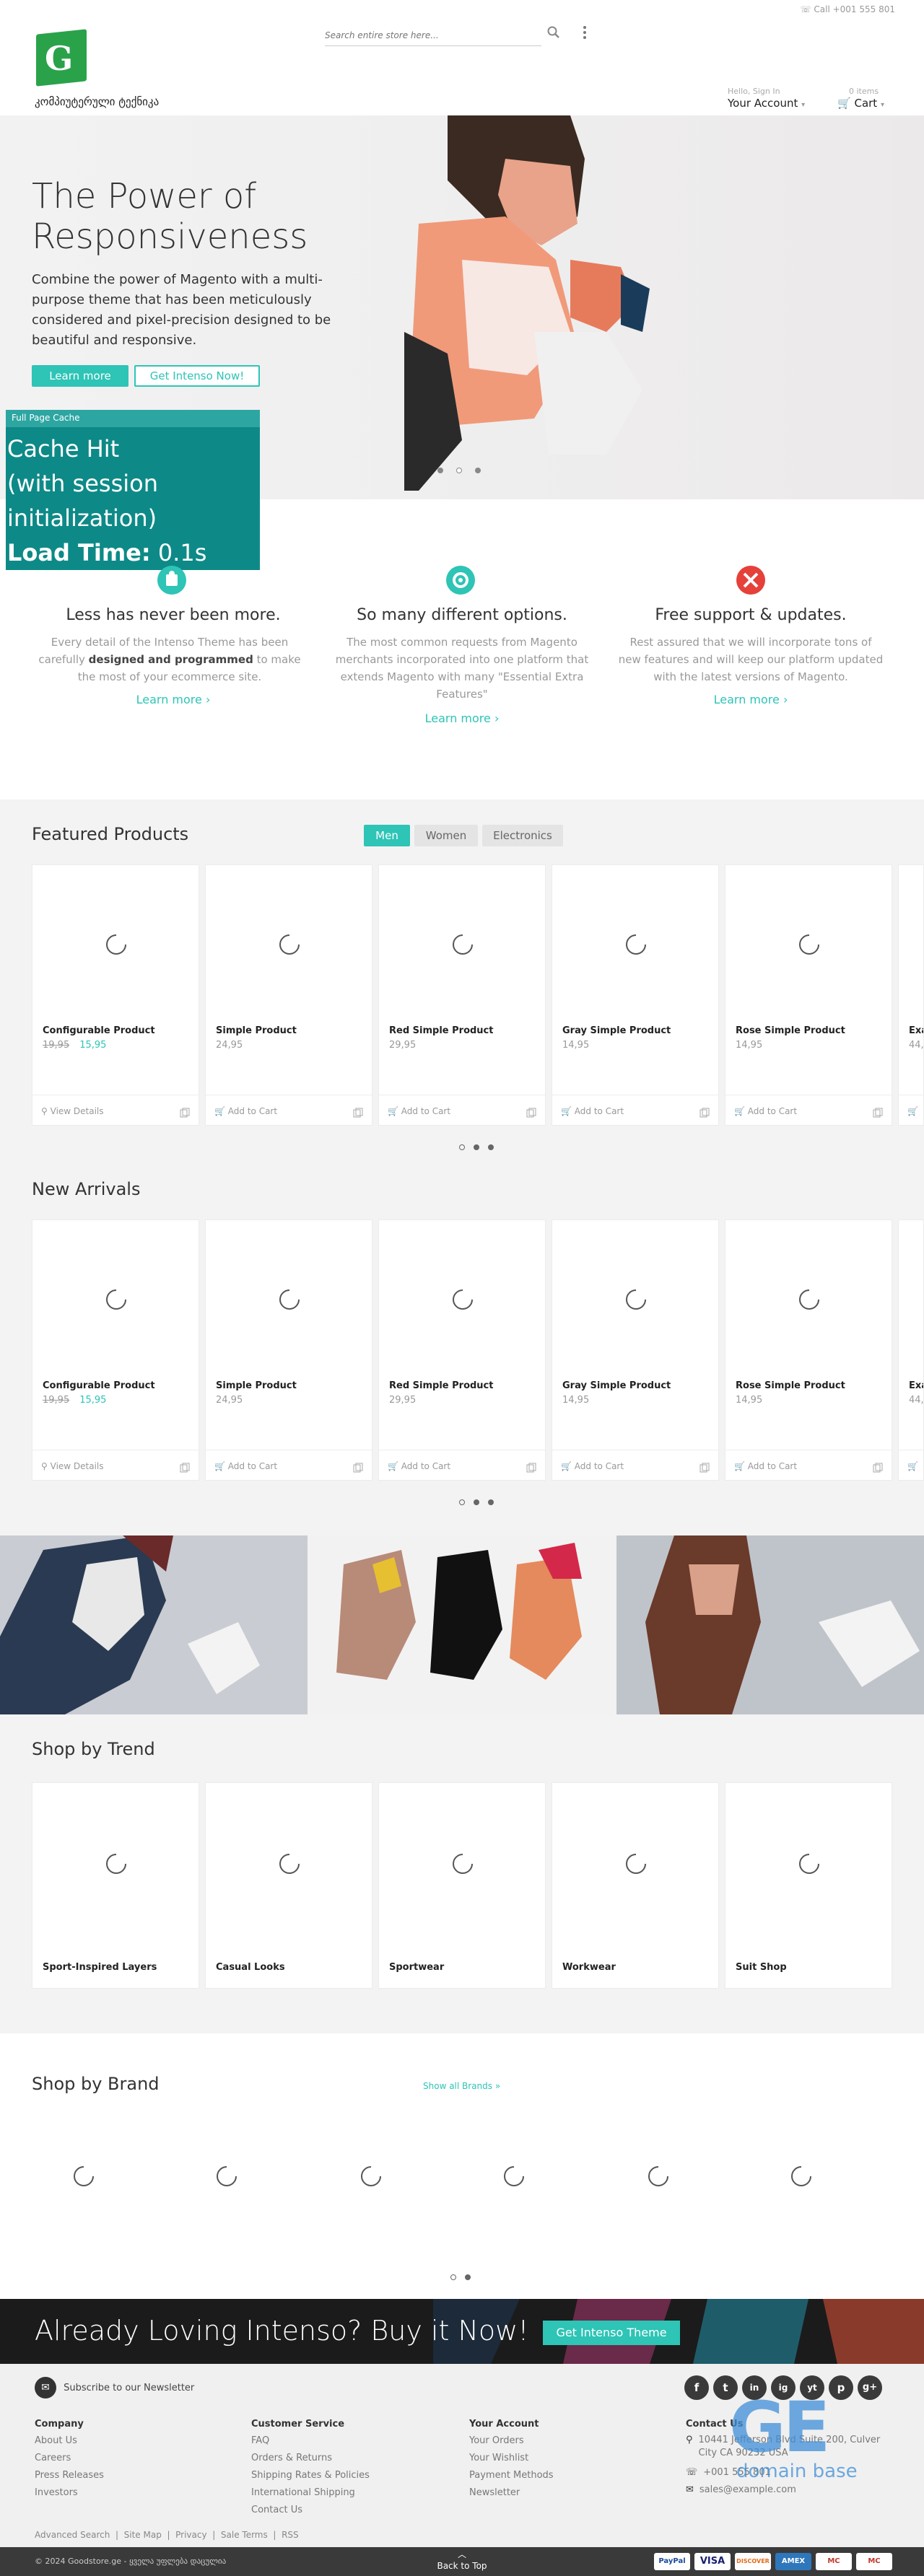  What do you see at coordinates (173, 699) in the screenshot?
I see `feature-link-1: Learn more ›` at bounding box center [173, 699].